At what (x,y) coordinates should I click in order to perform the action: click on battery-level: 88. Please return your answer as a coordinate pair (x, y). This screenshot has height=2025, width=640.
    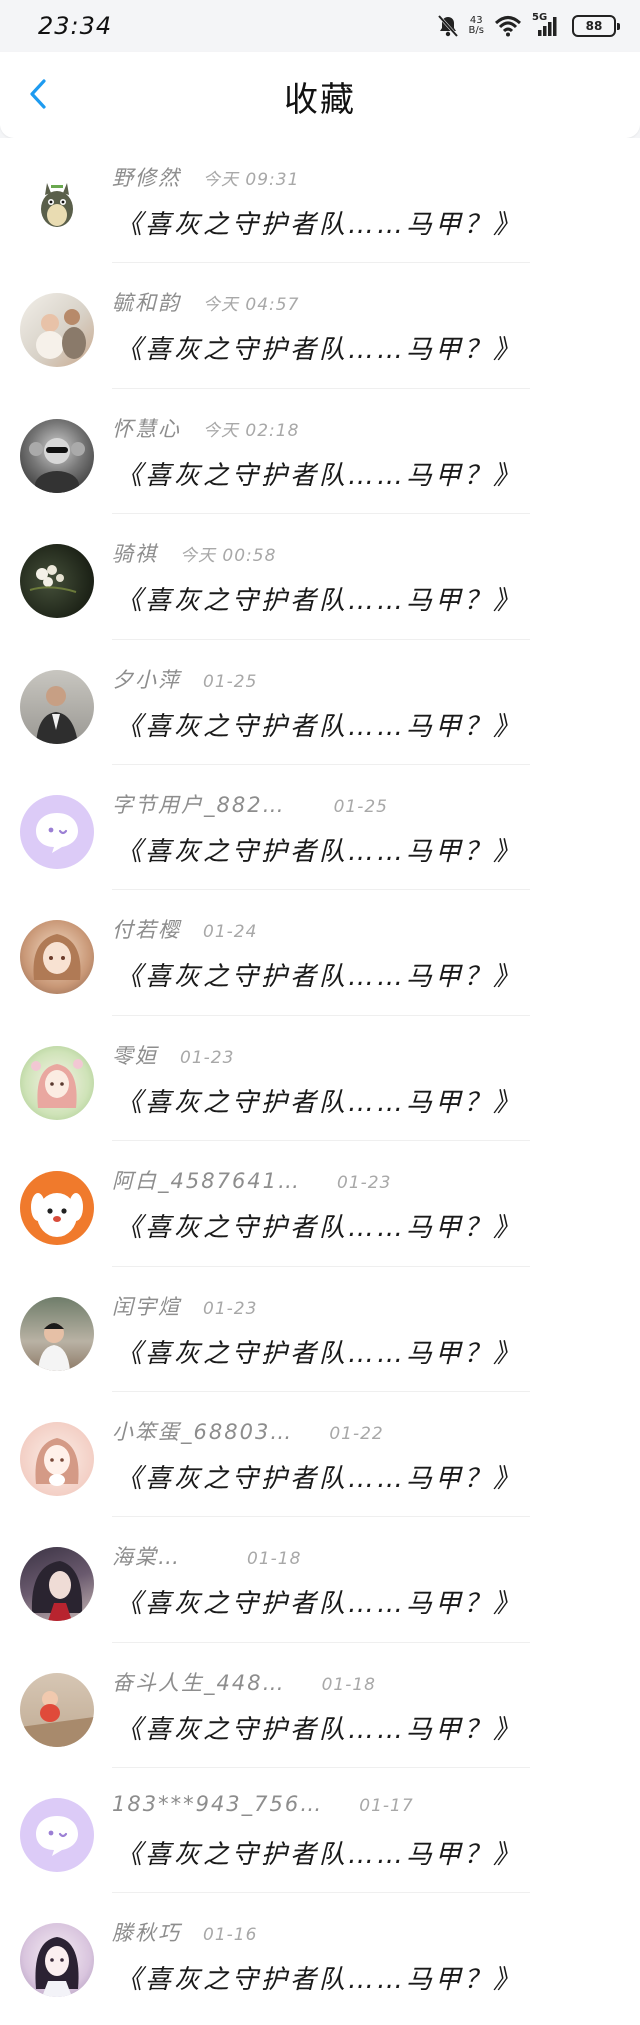
    Looking at the image, I should click on (594, 26).